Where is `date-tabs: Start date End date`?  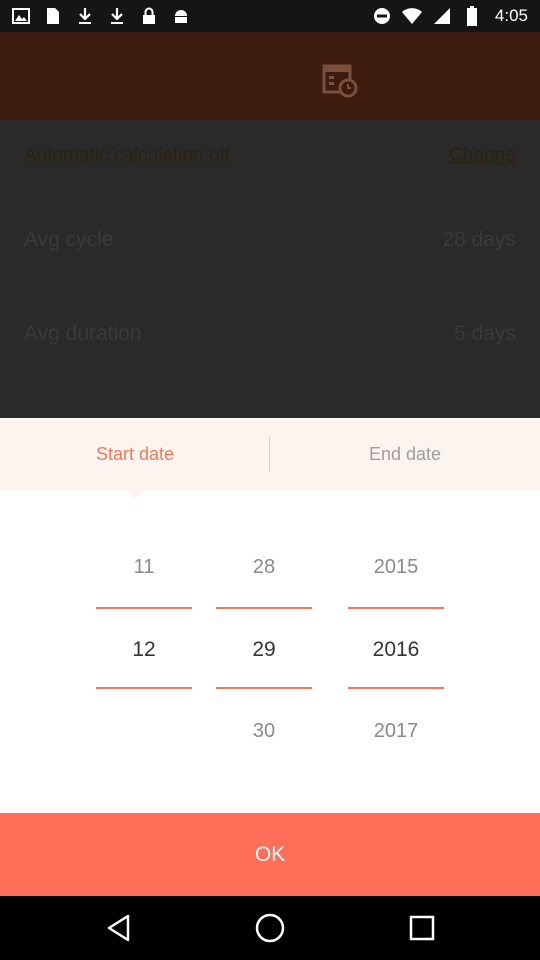
date-tabs: Start date End date is located at coordinates (270, 454).